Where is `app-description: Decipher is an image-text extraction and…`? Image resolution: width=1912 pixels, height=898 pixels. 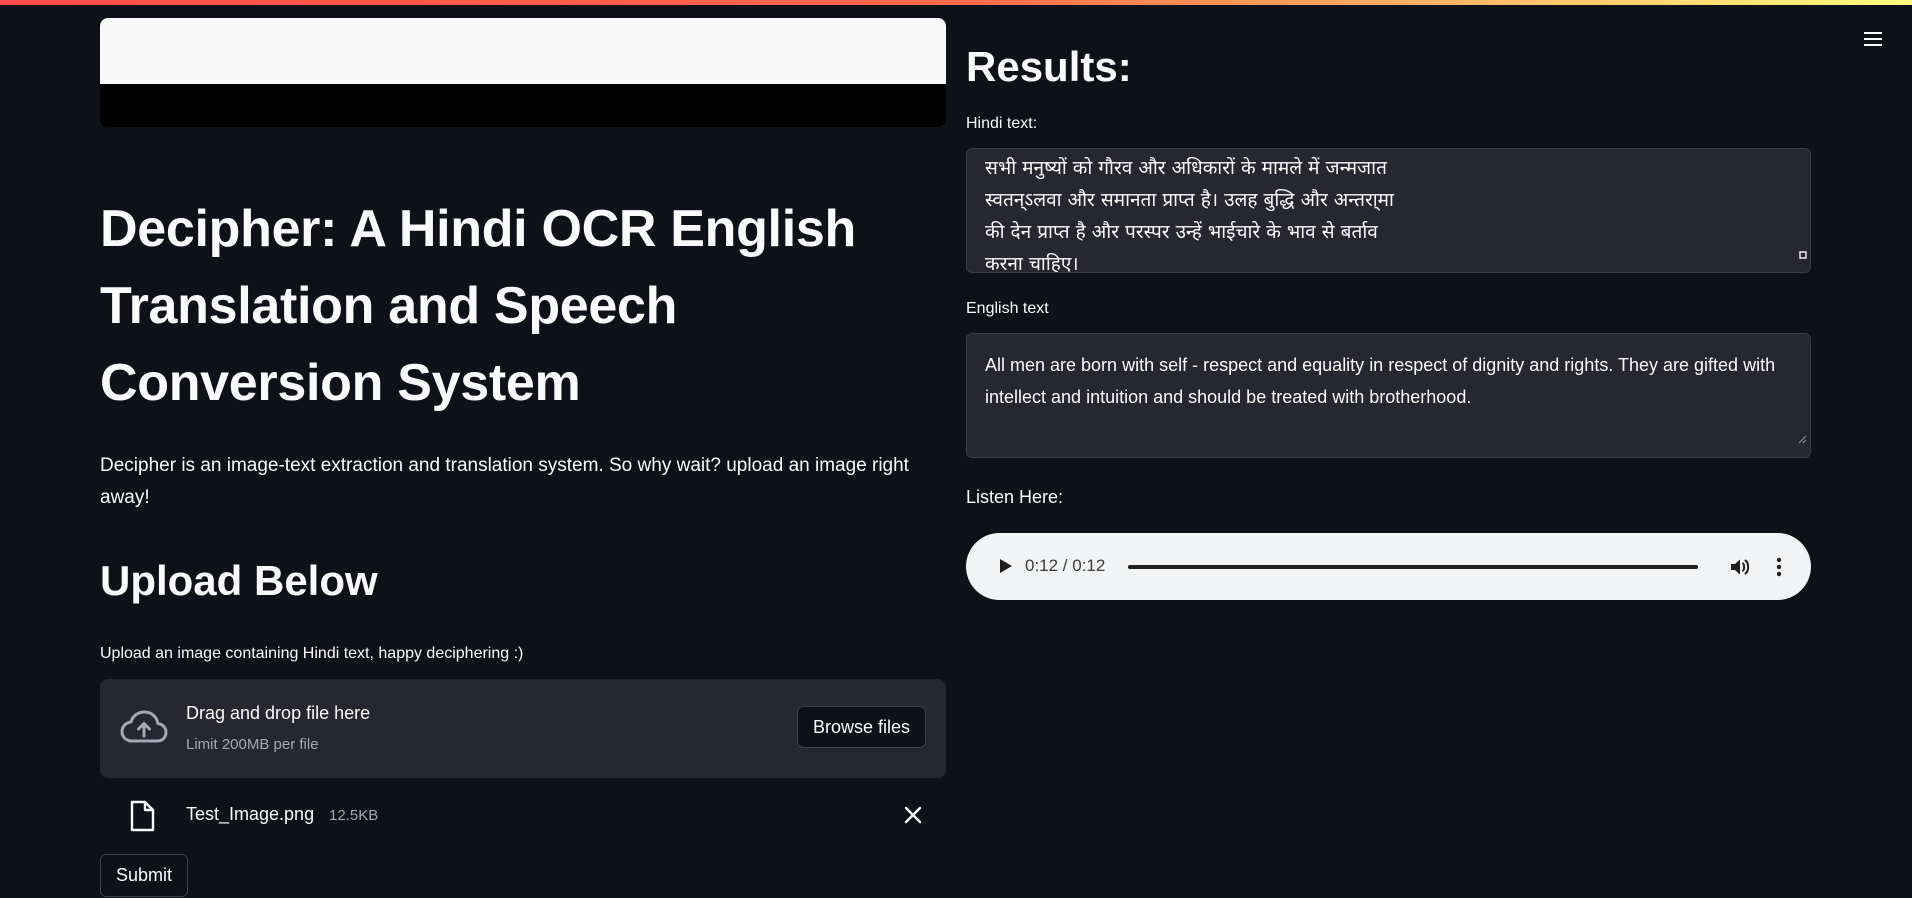
app-description: Decipher is an image-text extraction and… is located at coordinates (504, 481).